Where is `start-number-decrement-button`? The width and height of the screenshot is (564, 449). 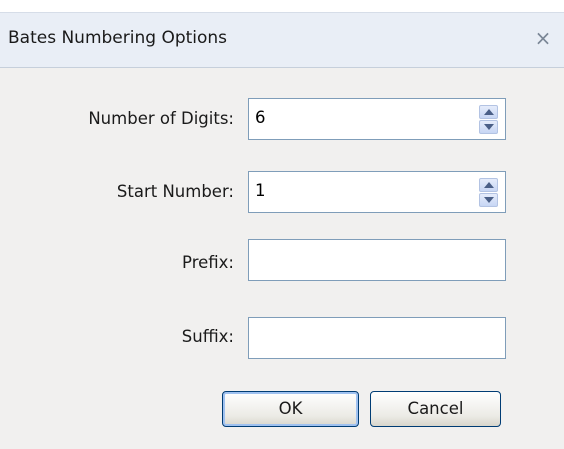 start-number-decrement-button is located at coordinates (488, 200).